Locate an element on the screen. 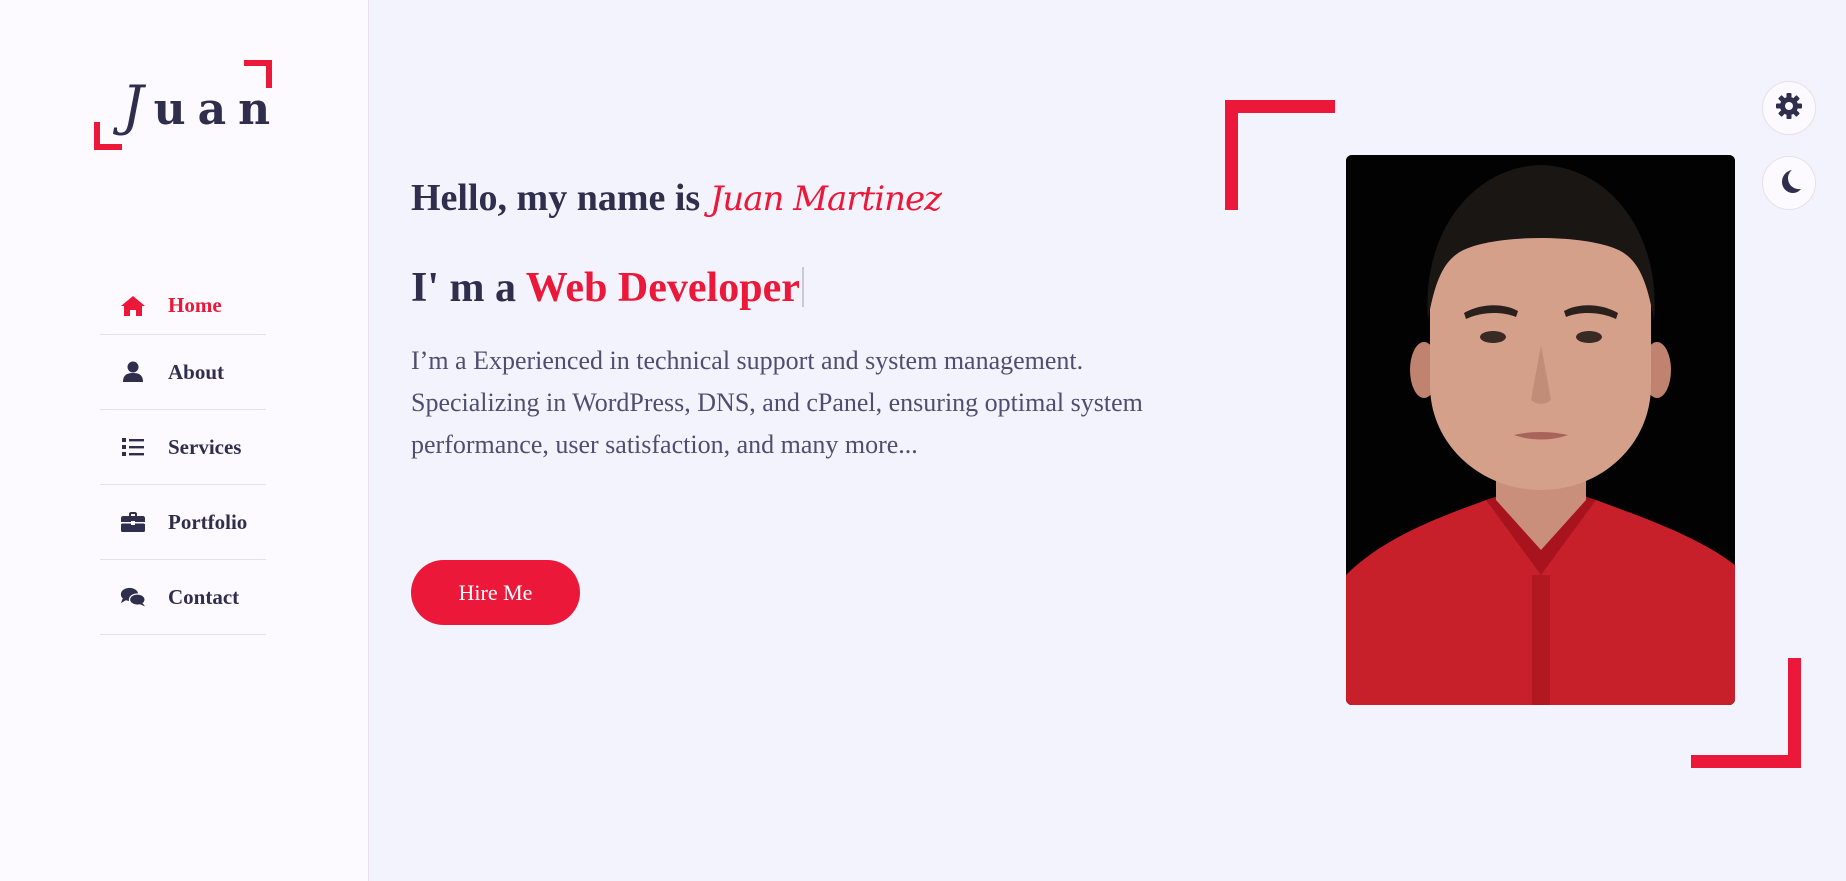 The image size is (1846, 881). logo-text: Juan is located at coordinates (202, 105).